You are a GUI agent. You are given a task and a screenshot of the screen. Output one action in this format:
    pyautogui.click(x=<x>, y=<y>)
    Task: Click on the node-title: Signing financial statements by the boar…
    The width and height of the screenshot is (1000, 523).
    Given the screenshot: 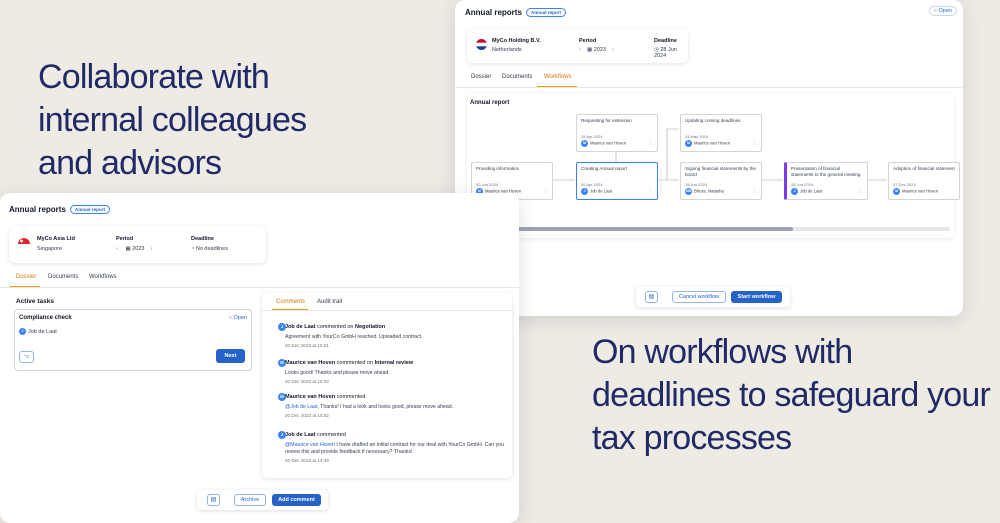 What is the action you would take?
    pyautogui.click(x=720, y=171)
    